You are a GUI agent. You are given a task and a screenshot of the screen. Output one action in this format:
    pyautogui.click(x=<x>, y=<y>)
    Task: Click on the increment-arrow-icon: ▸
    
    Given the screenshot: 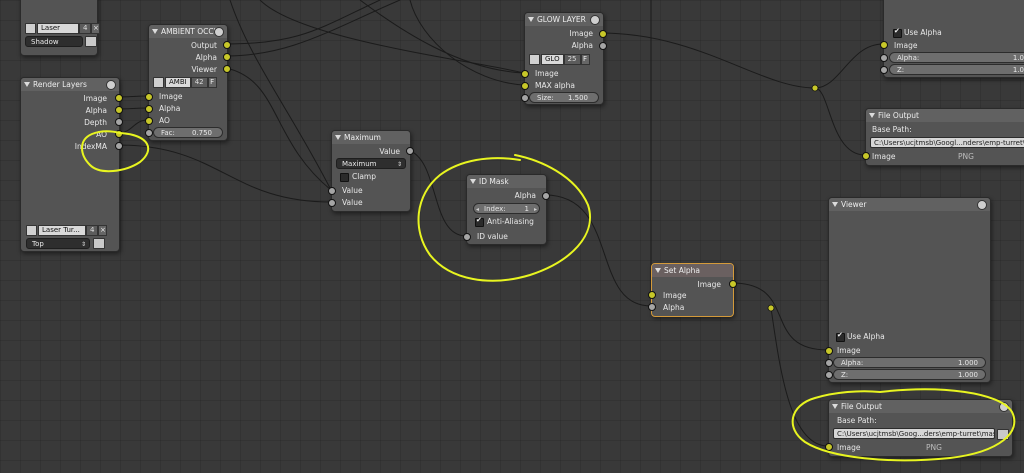 What is the action you would take?
    pyautogui.click(x=535, y=209)
    